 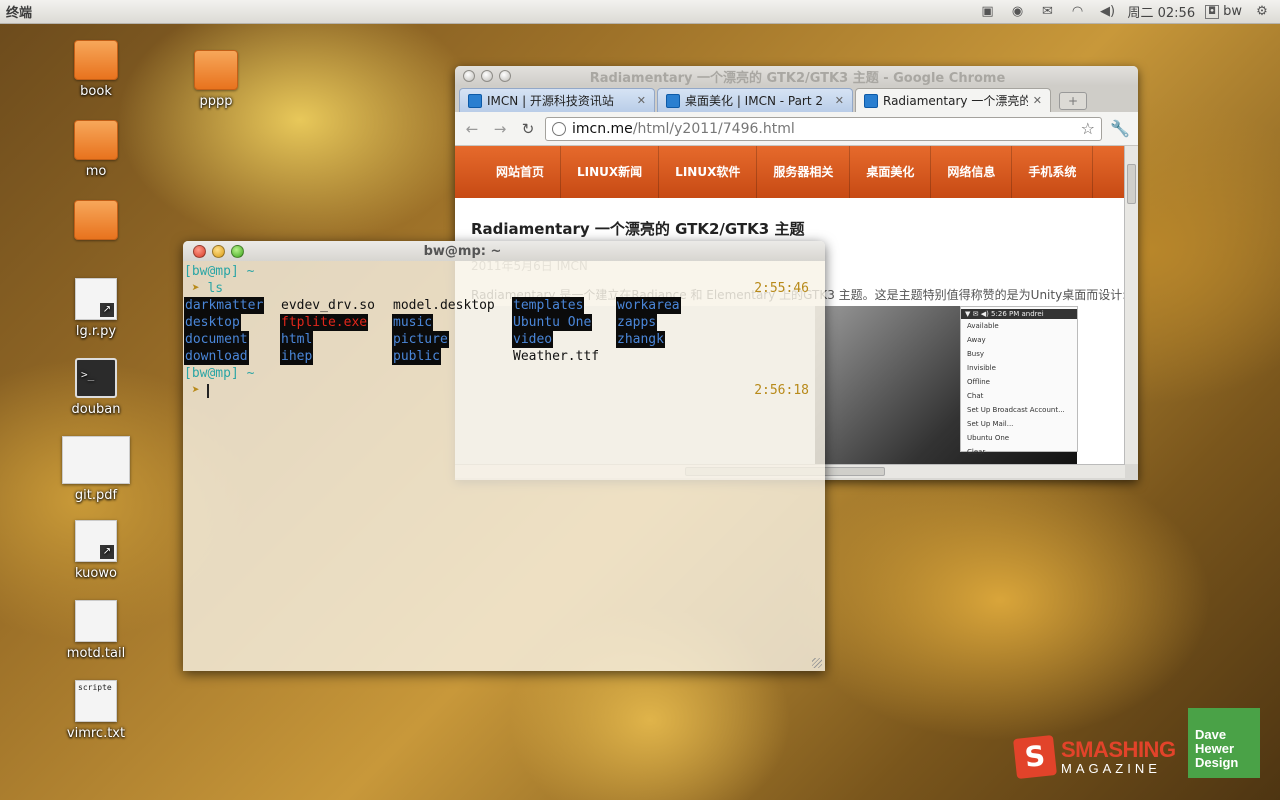 What do you see at coordinates (472, 129) in the screenshot?
I see `back-arrow-icon: ←` at bounding box center [472, 129].